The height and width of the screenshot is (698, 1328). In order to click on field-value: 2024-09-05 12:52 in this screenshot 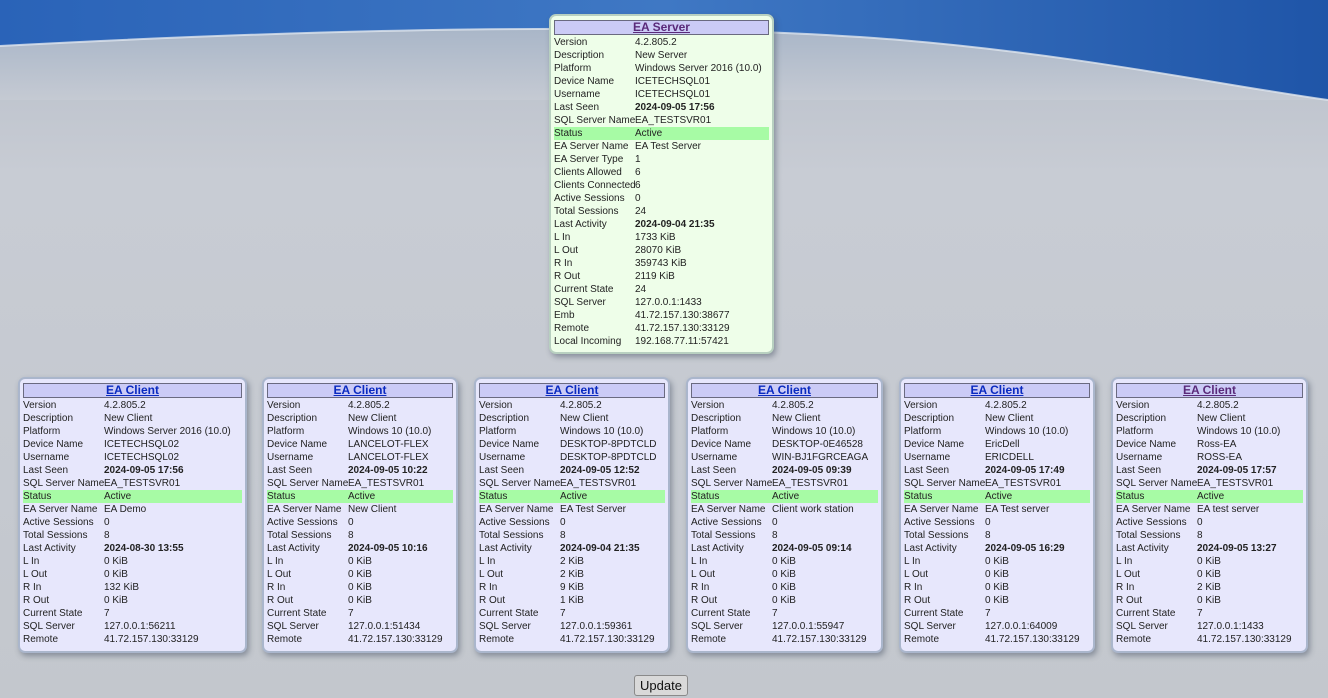, I will do `click(600, 470)`.